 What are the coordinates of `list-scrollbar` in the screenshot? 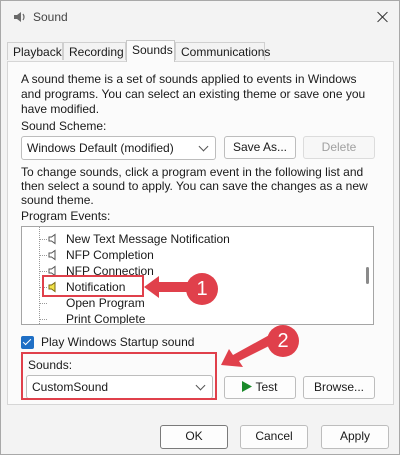 It's located at (367, 275).